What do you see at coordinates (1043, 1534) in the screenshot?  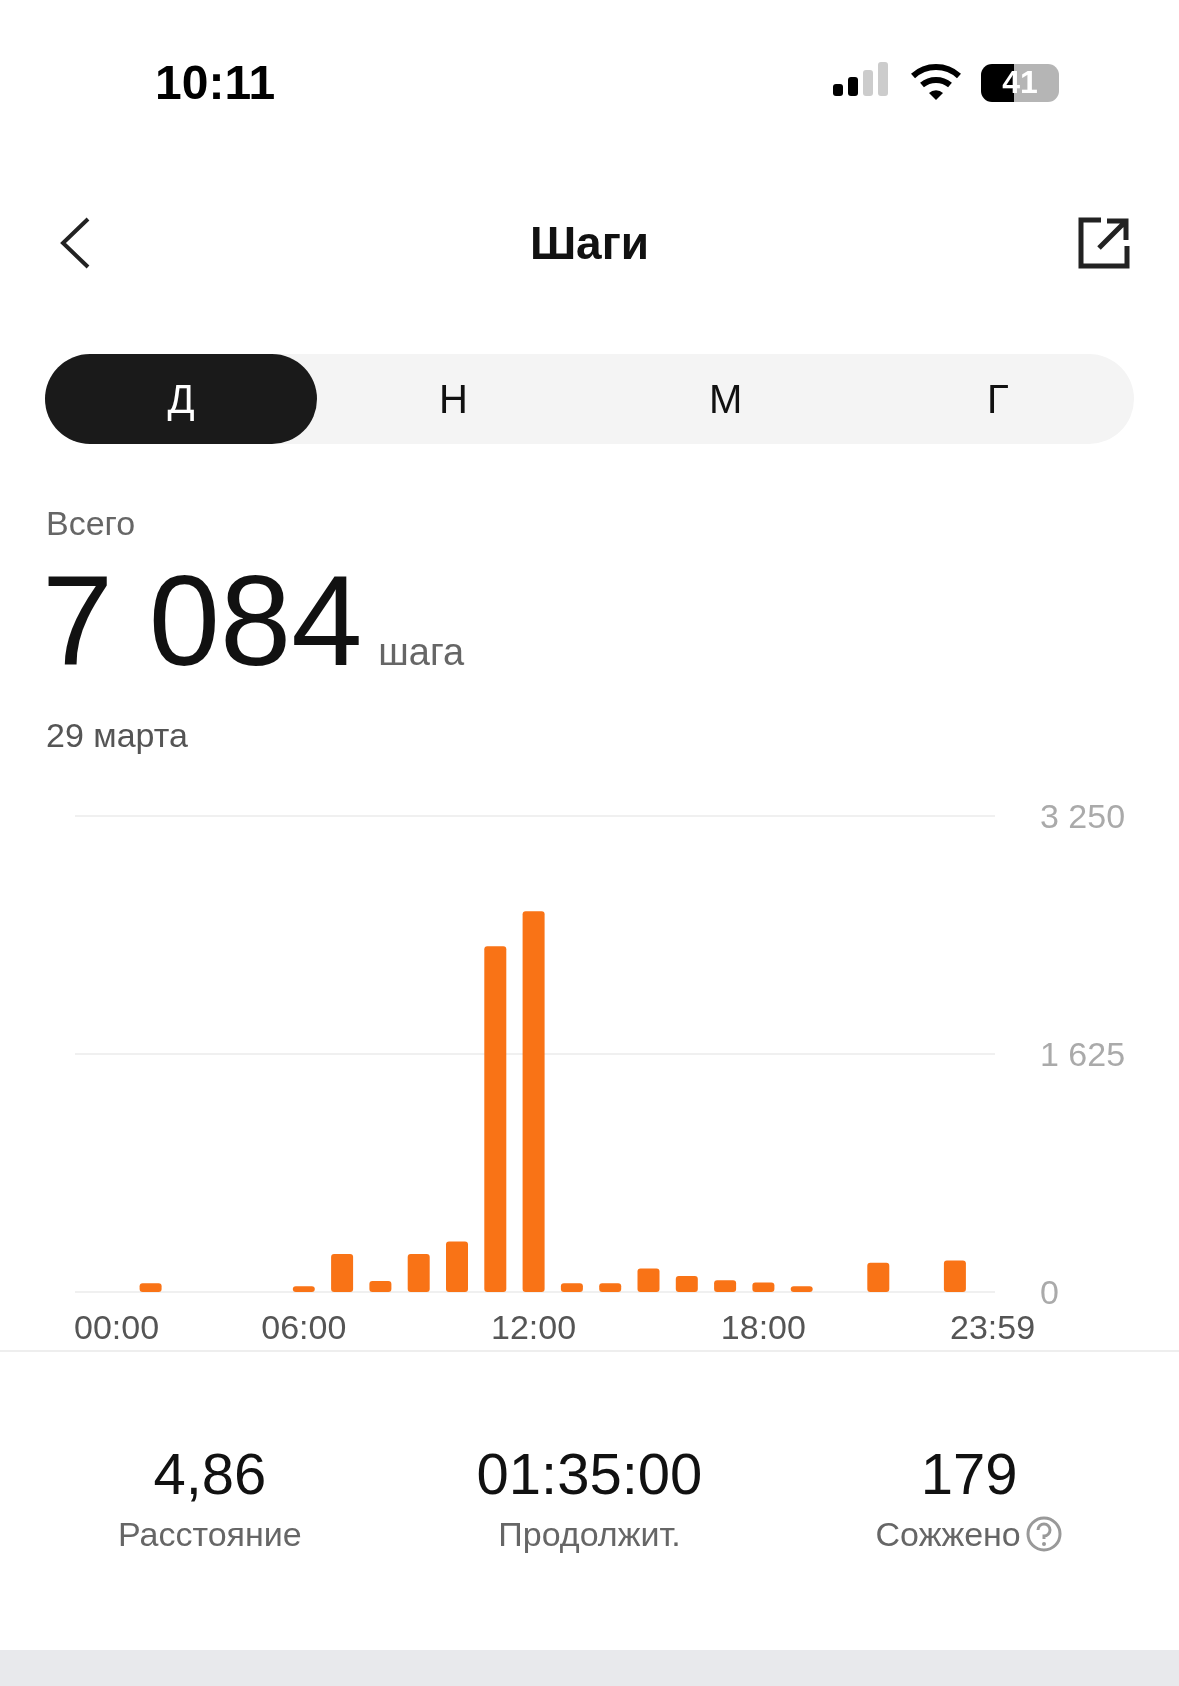 I see `help-icon` at bounding box center [1043, 1534].